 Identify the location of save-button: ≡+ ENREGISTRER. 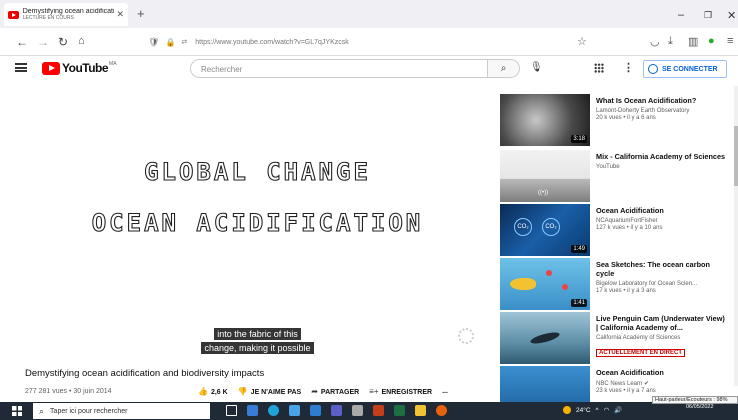
(400, 391).